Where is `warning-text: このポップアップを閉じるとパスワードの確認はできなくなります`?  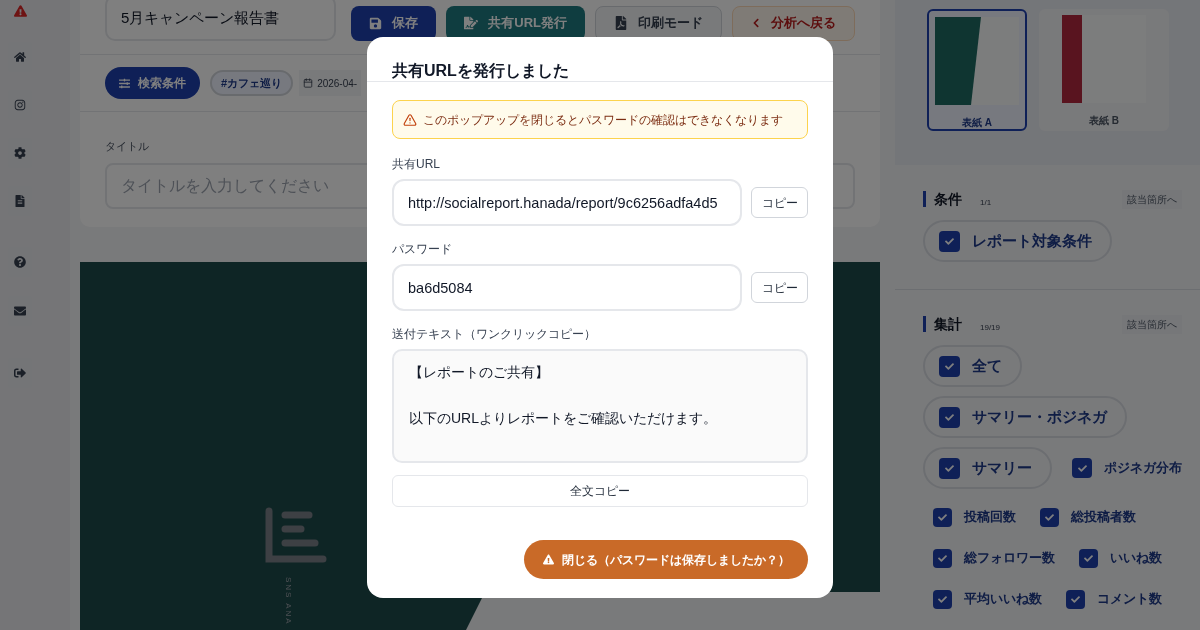 warning-text: このポップアップを閉じるとパスワードの確認はできなくなります is located at coordinates (603, 120).